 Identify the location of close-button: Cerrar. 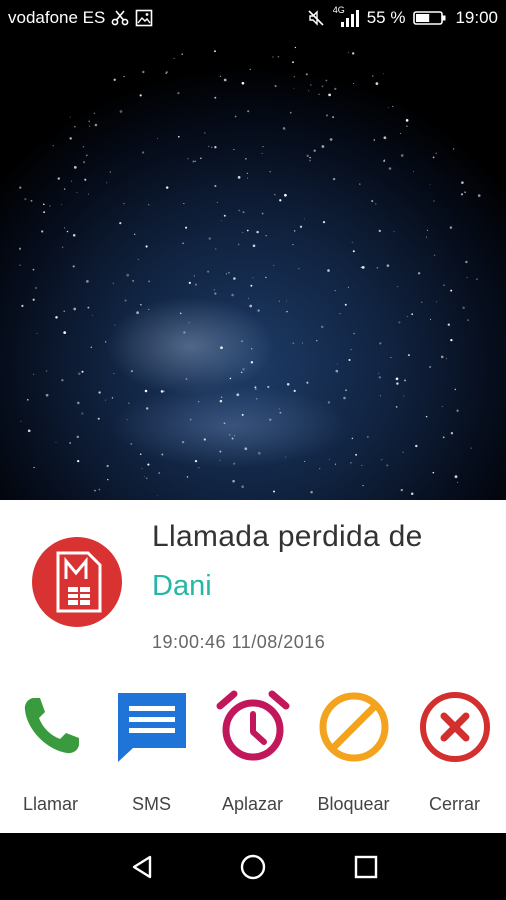
(454, 755).